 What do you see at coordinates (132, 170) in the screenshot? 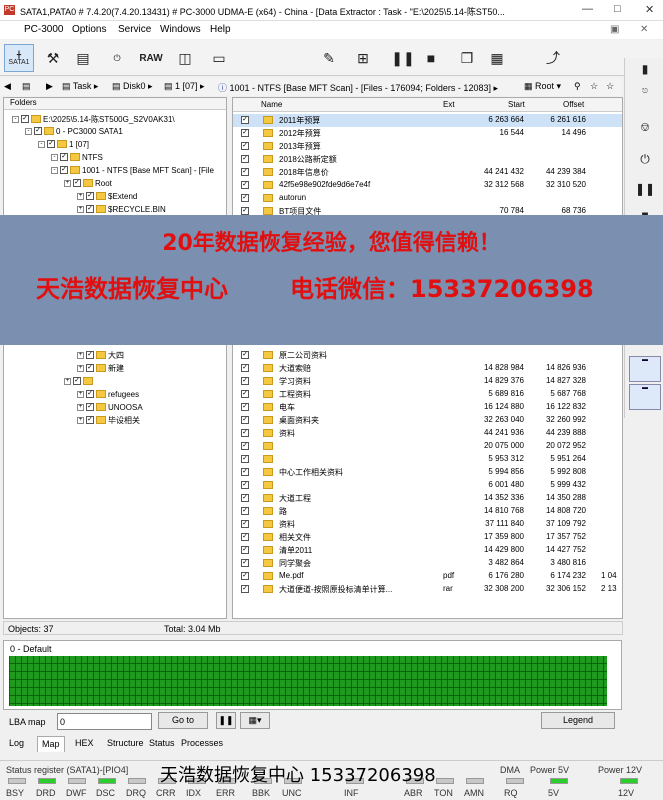
I see `tree-node: - ✓ 1001 - NTFS [Base MFT Scan] - [File` at bounding box center [132, 170].